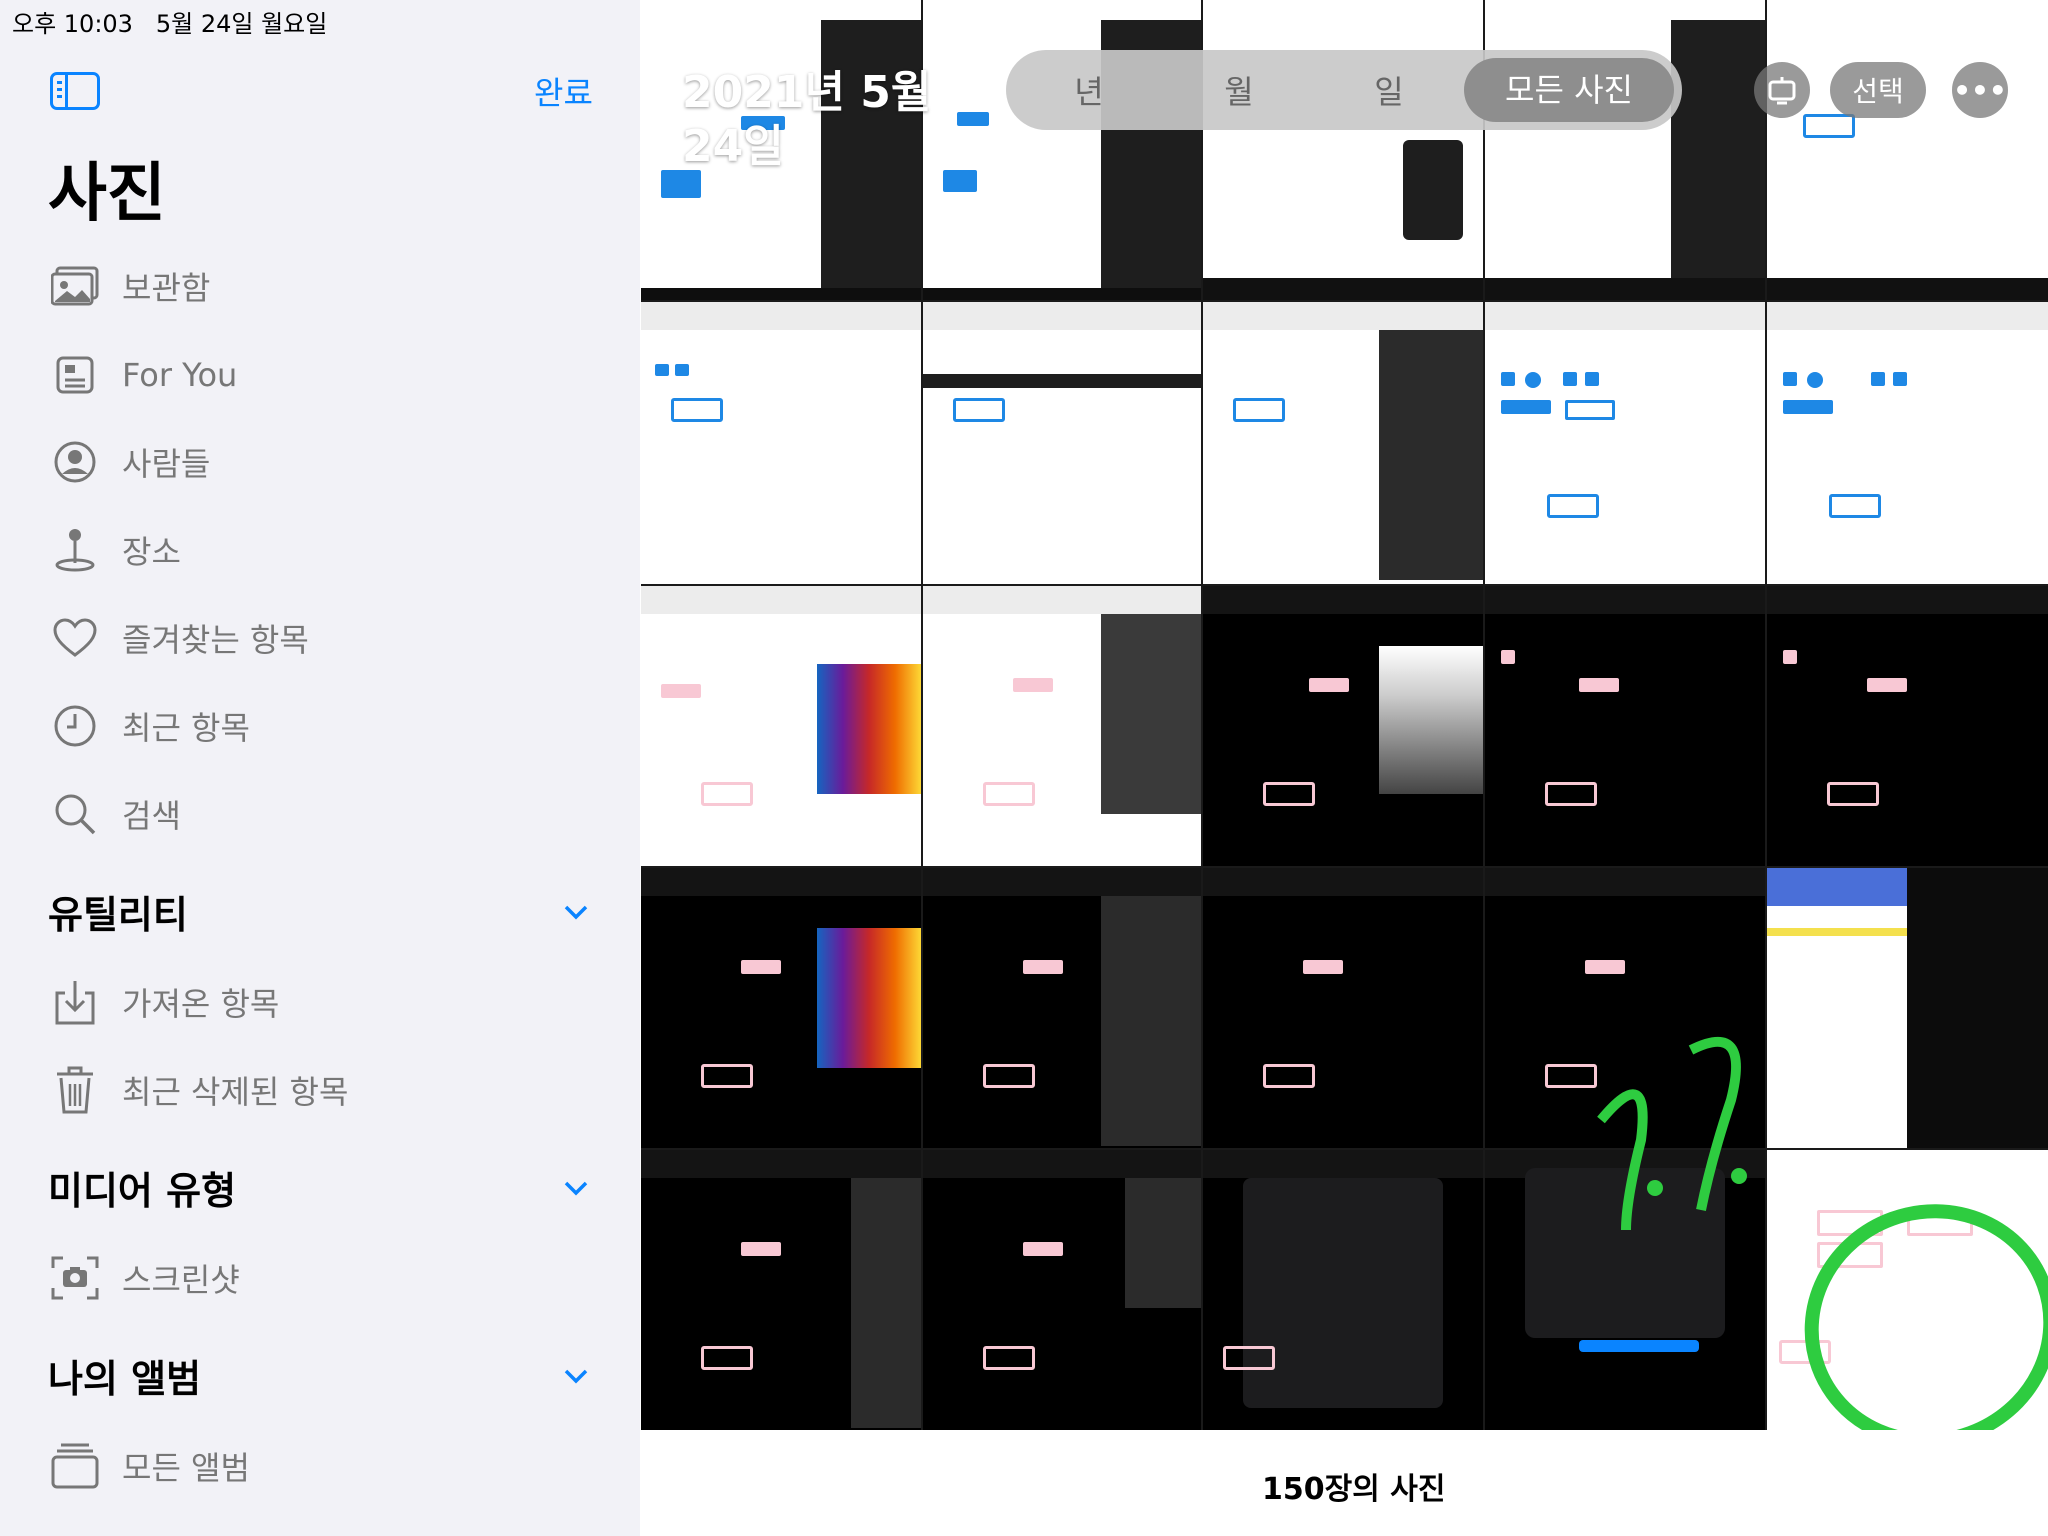 The height and width of the screenshot is (1536, 2048). Describe the element at coordinates (186, 1468) in the screenshot. I see `sidebar-item-label: 모든 앨범` at that location.